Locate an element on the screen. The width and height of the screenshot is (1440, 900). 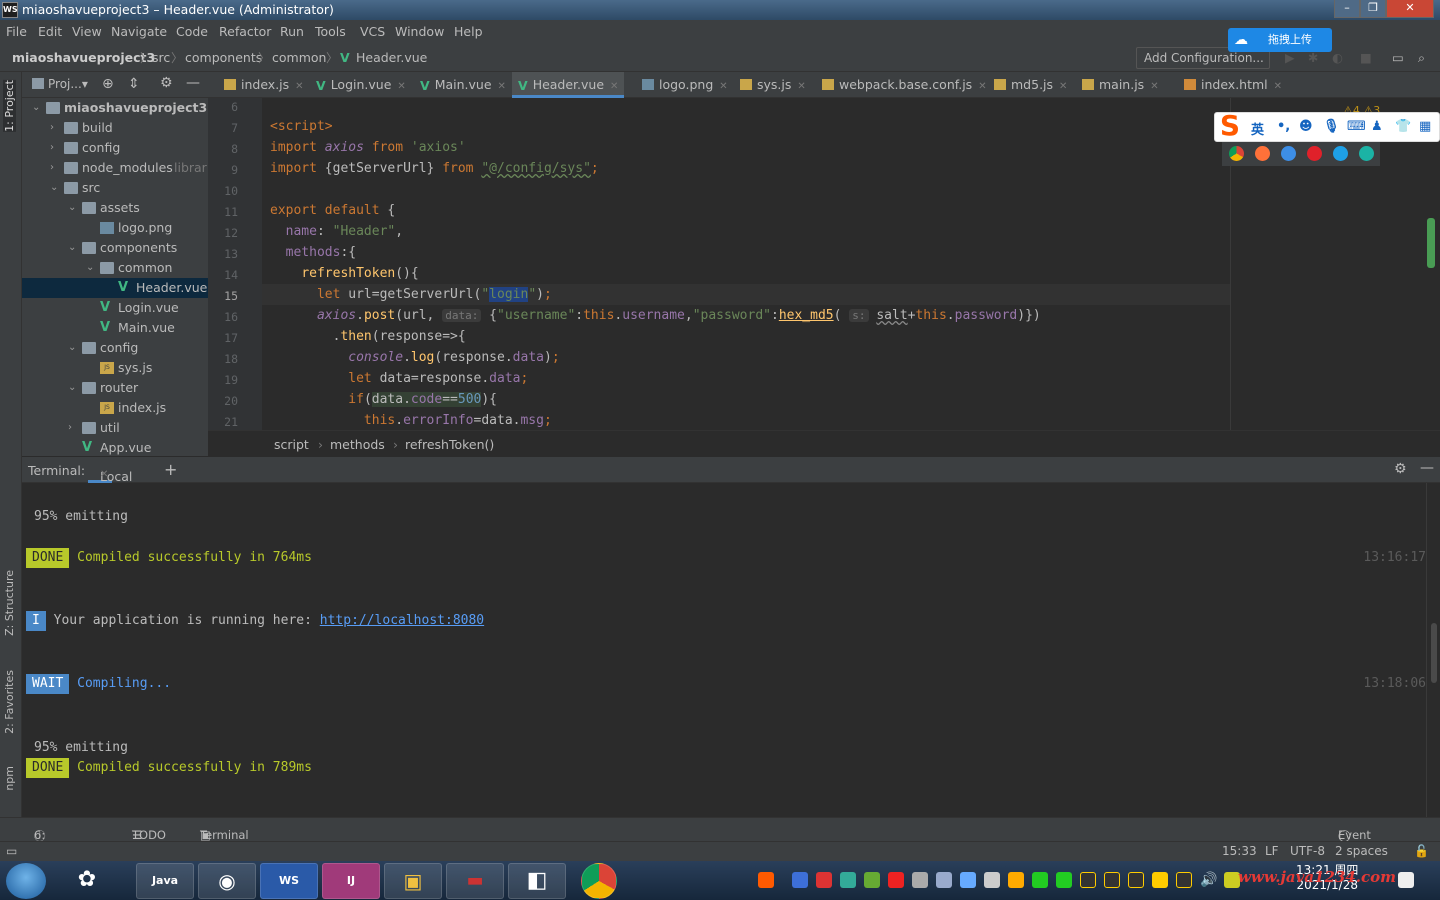
tree-item-index-js: JS index.js is located at coordinates (115, 408).